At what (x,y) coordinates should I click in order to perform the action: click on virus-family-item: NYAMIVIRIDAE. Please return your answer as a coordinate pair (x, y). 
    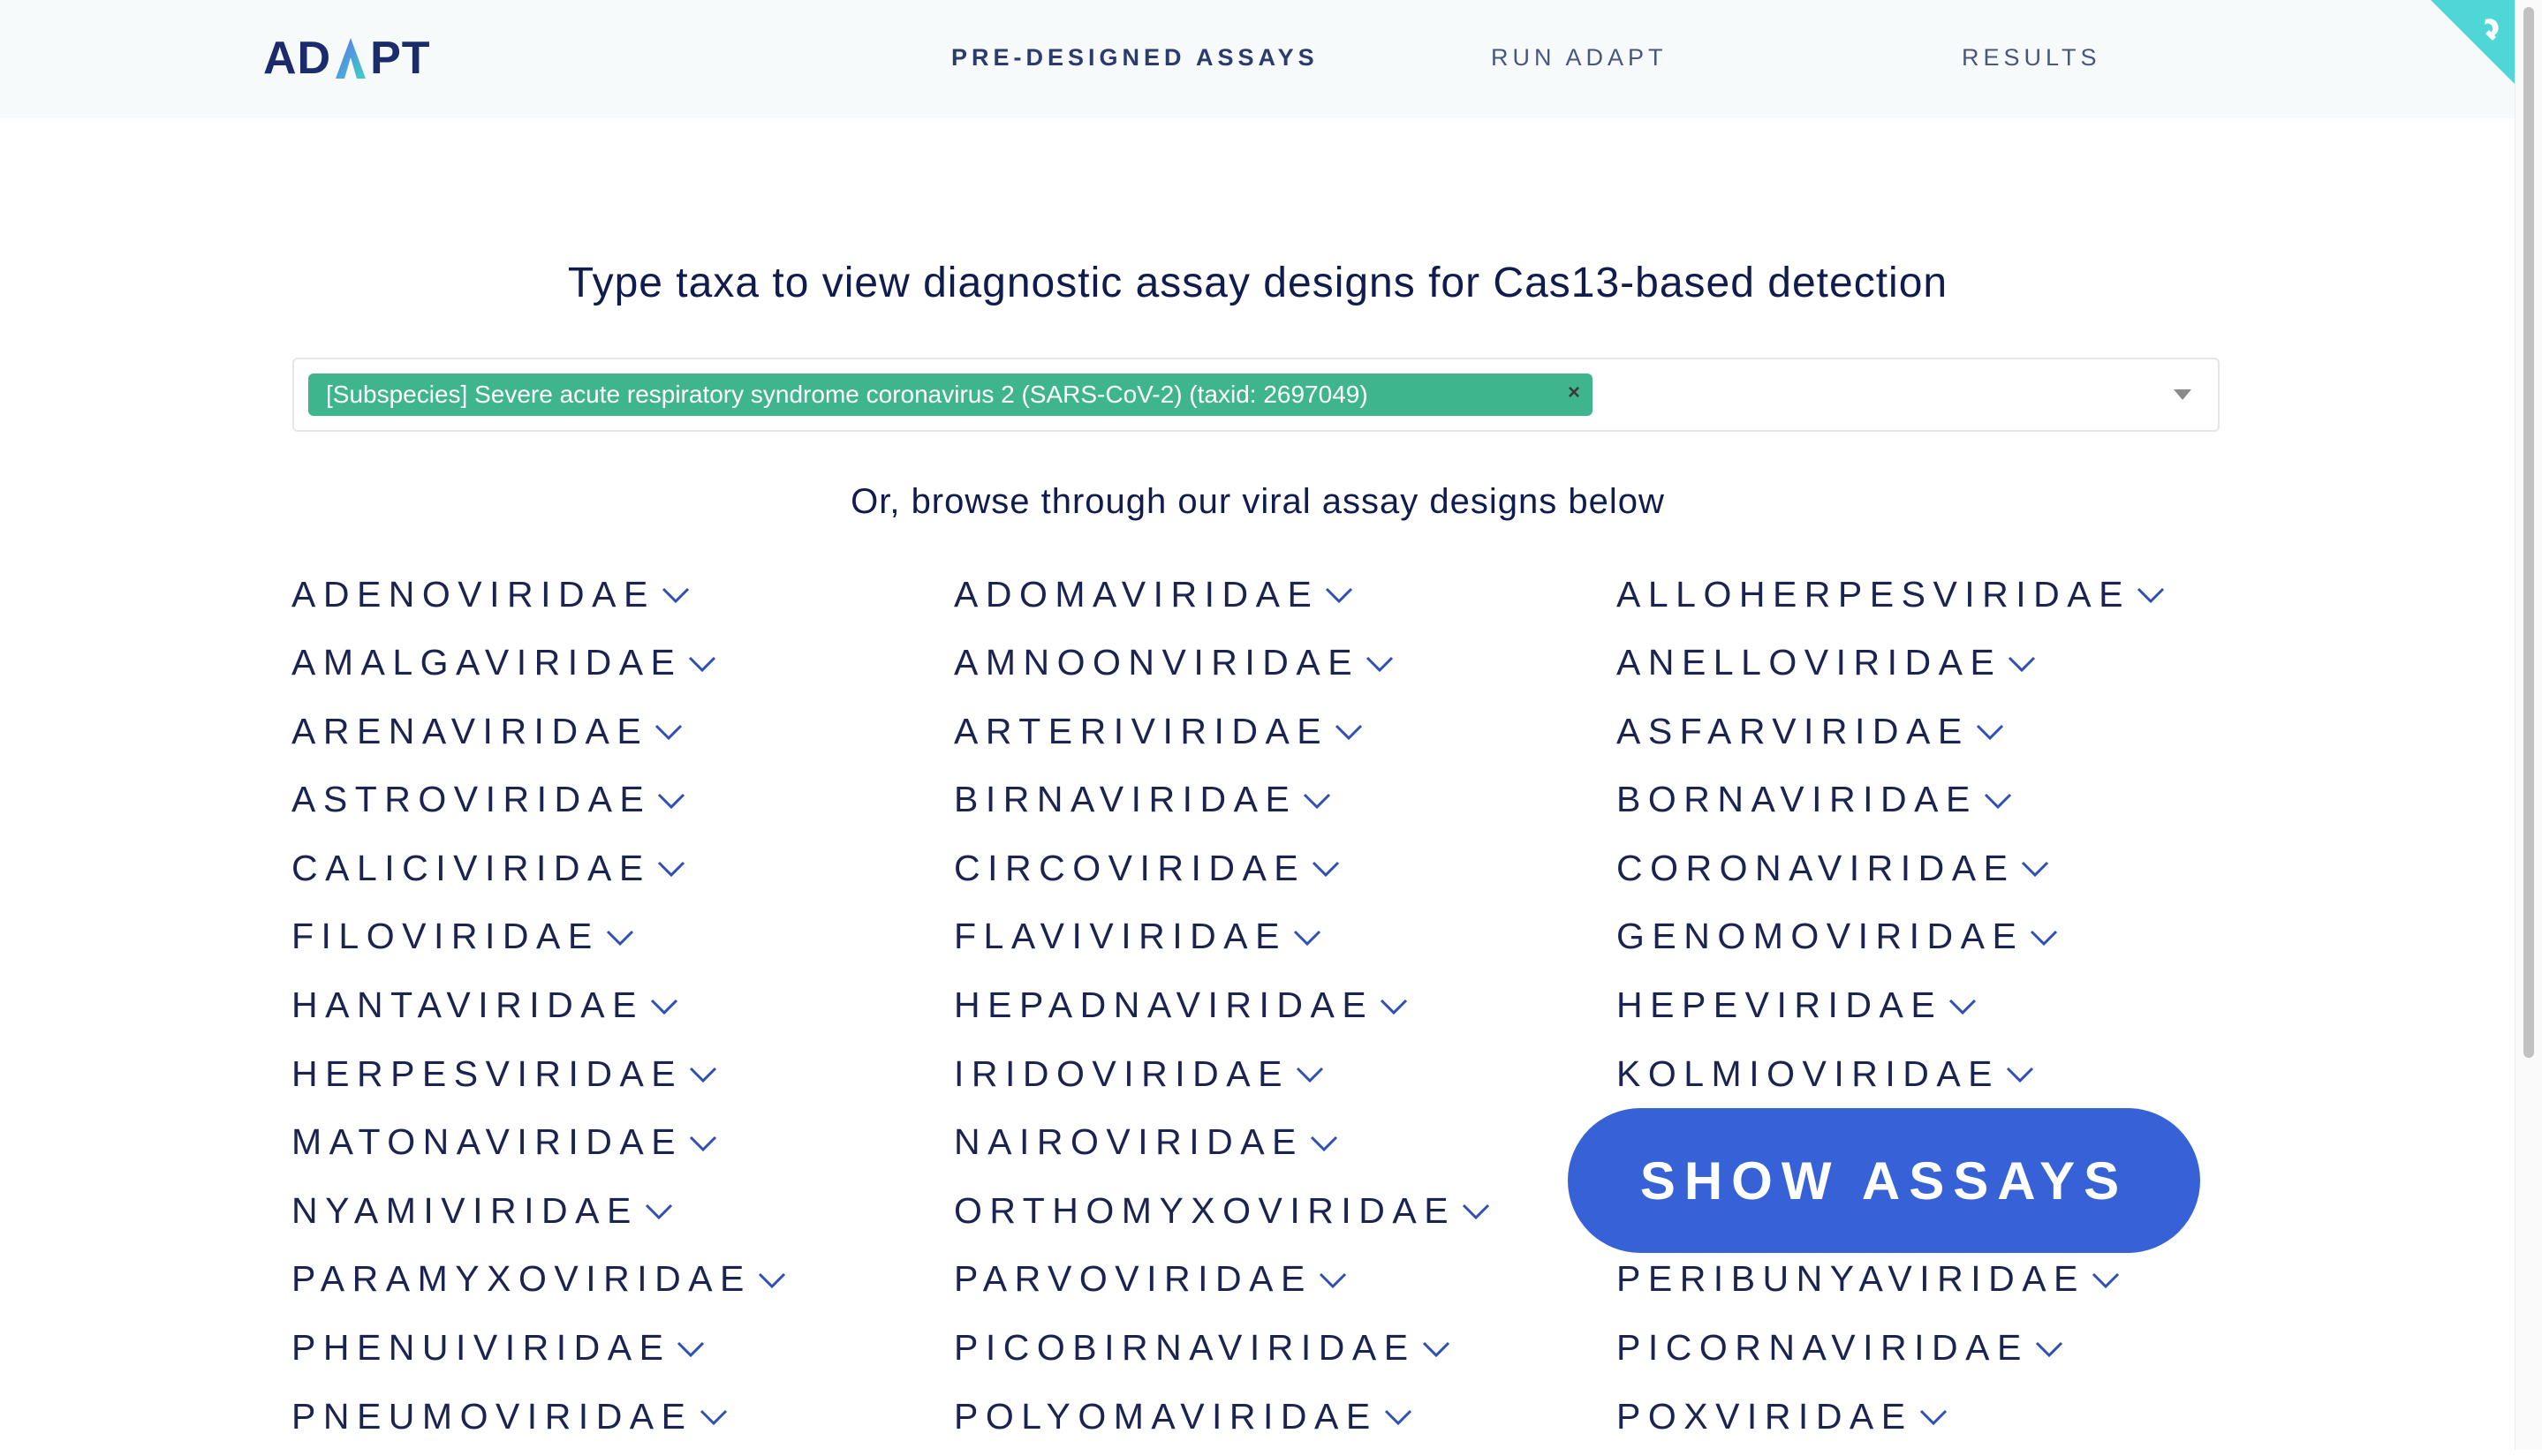
    Looking at the image, I should click on (622, 1210).